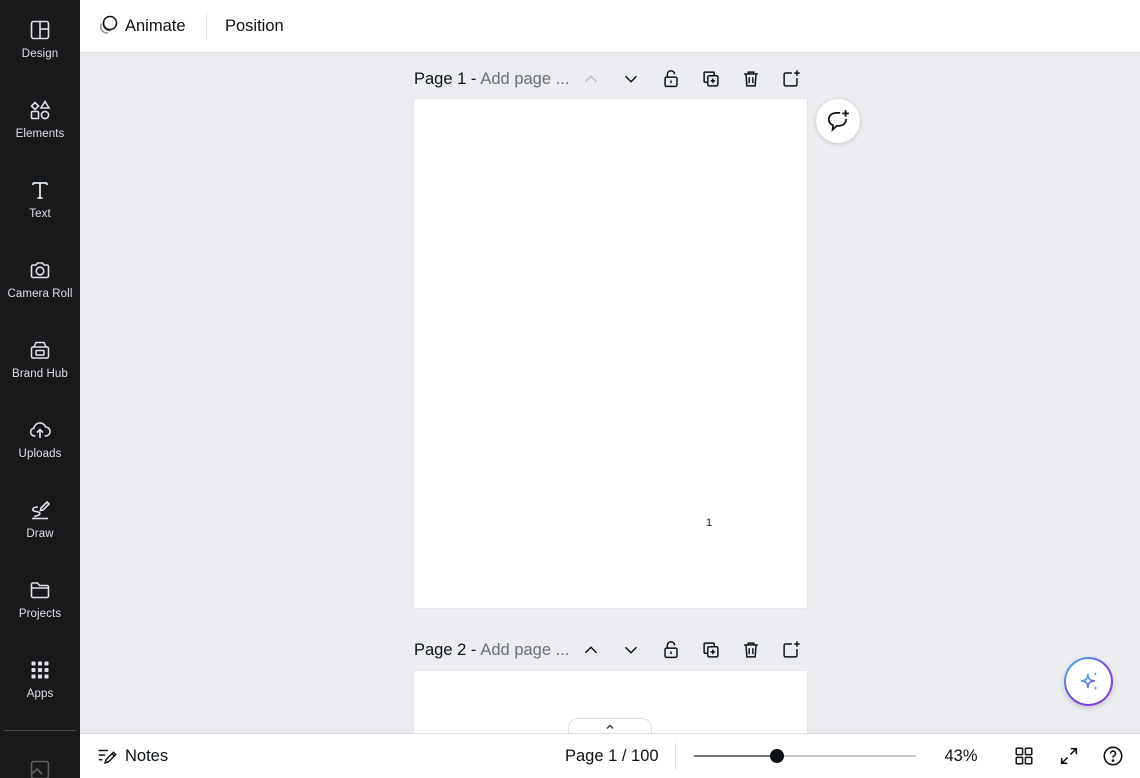 This screenshot has width=1140, height=778. Describe the element at coordinates (610, 26) in the screenshot. I see `top-toolbar: Animate Position` at that location.